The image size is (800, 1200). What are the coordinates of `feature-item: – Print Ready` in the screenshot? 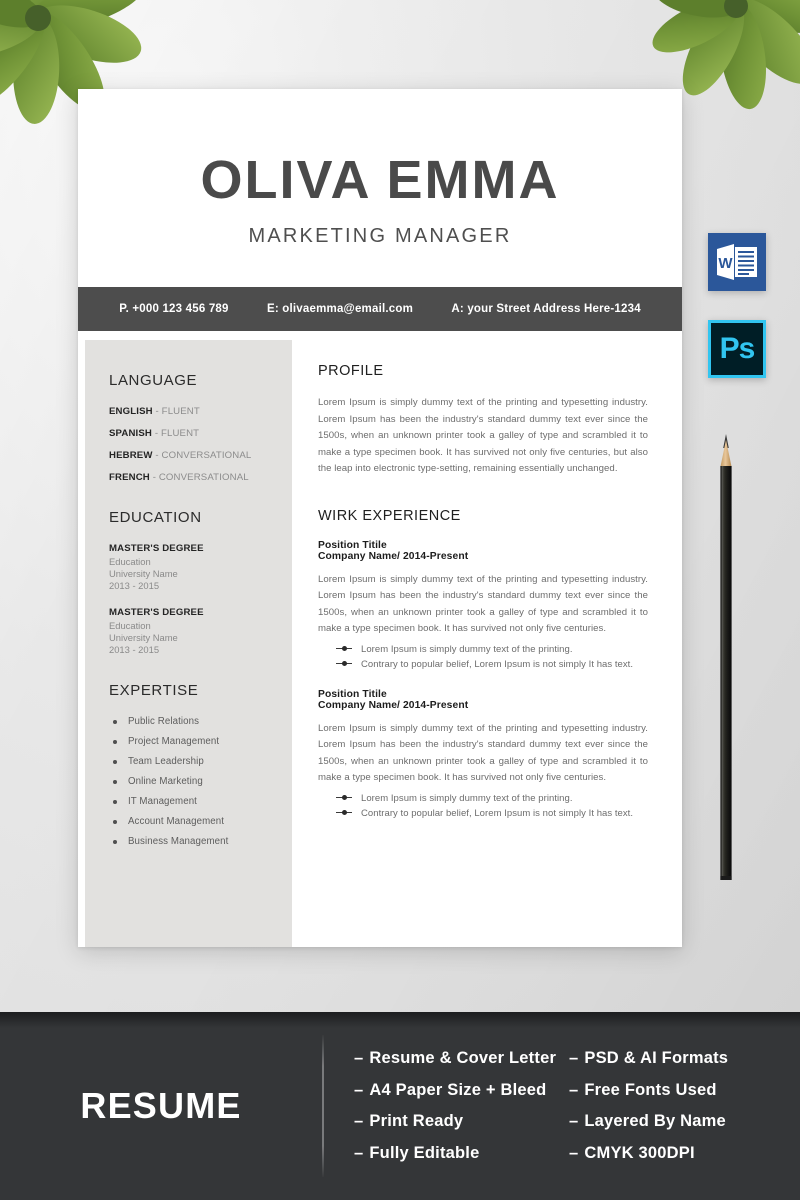 It's located at (461, 1121).